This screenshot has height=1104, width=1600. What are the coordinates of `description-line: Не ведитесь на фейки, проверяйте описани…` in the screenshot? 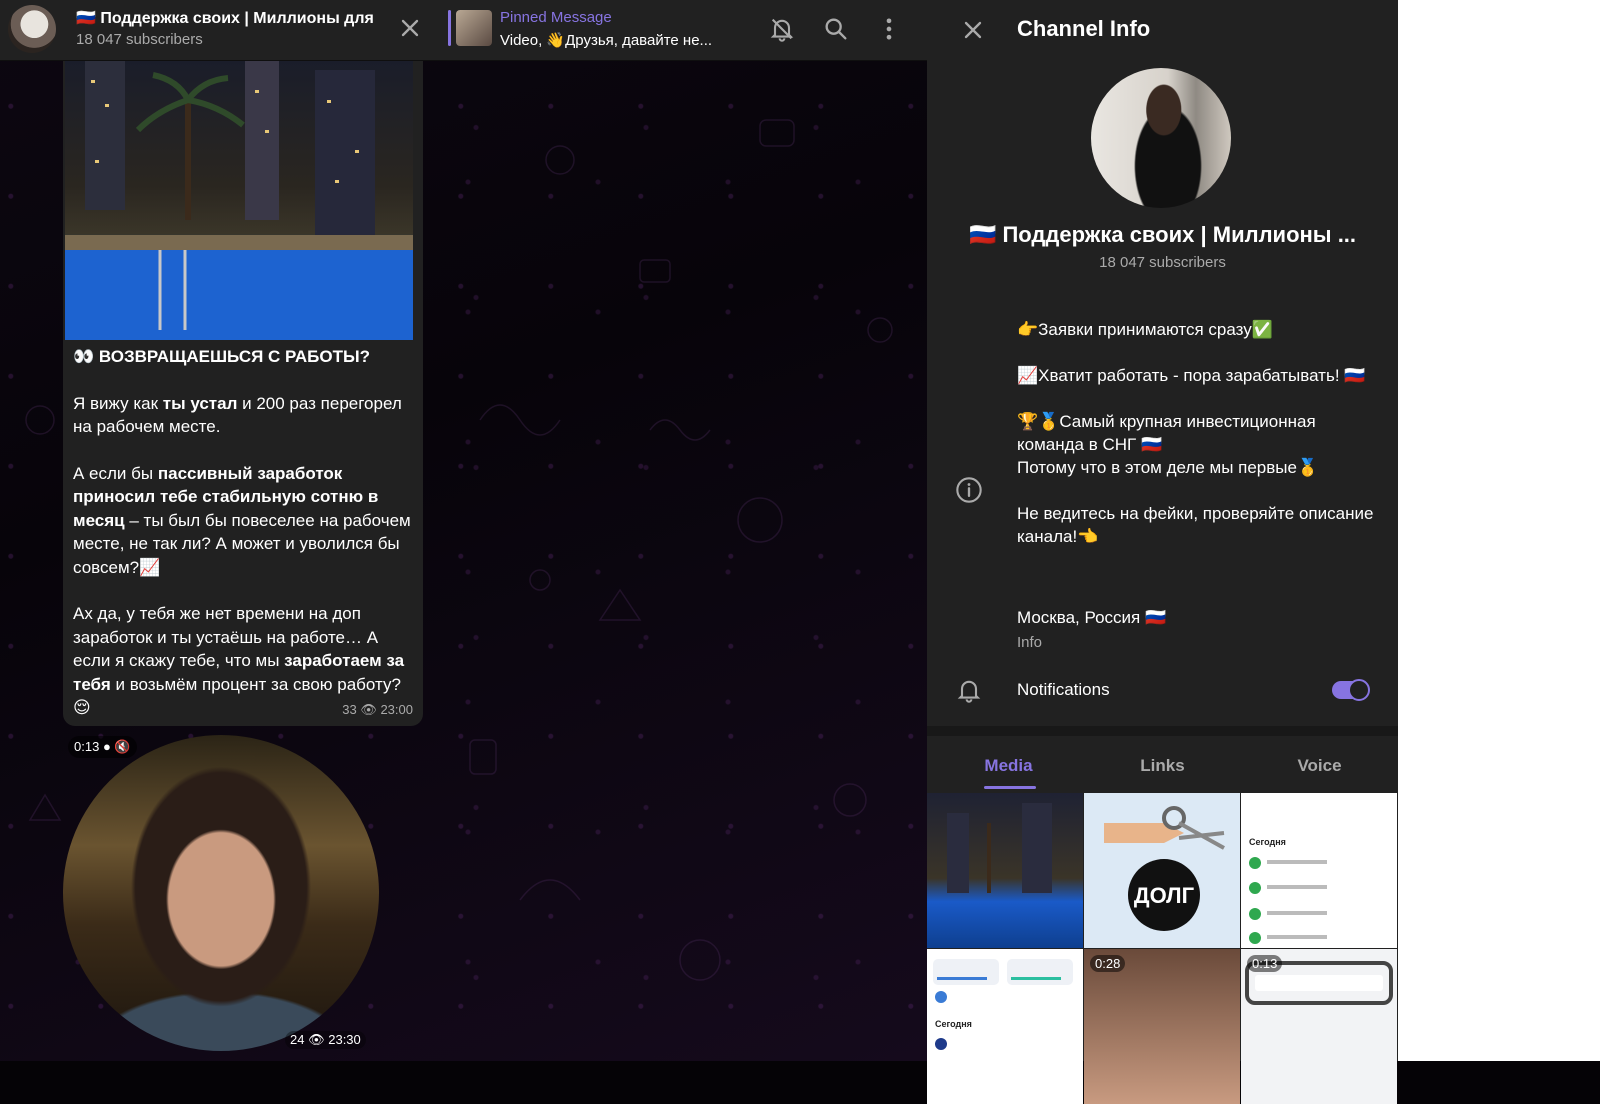 It's located at (1195, 525).